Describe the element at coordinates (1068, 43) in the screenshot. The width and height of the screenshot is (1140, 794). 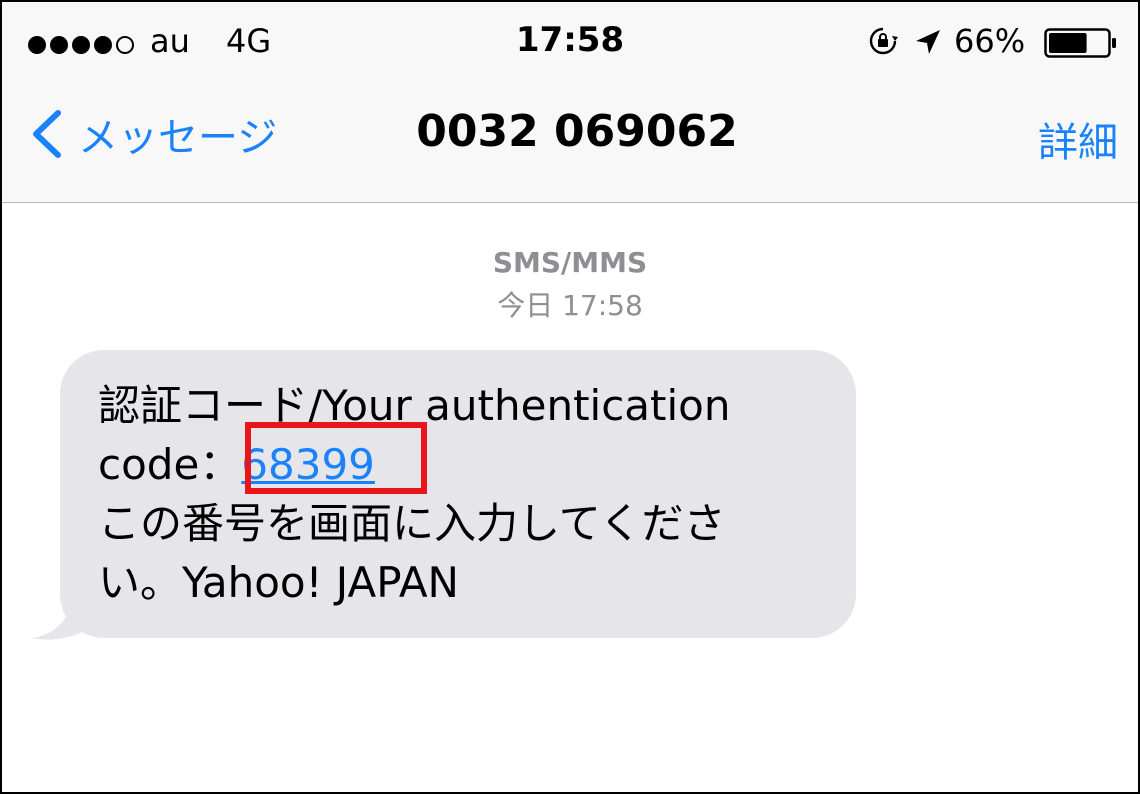
I see `battery-fill` at that location.